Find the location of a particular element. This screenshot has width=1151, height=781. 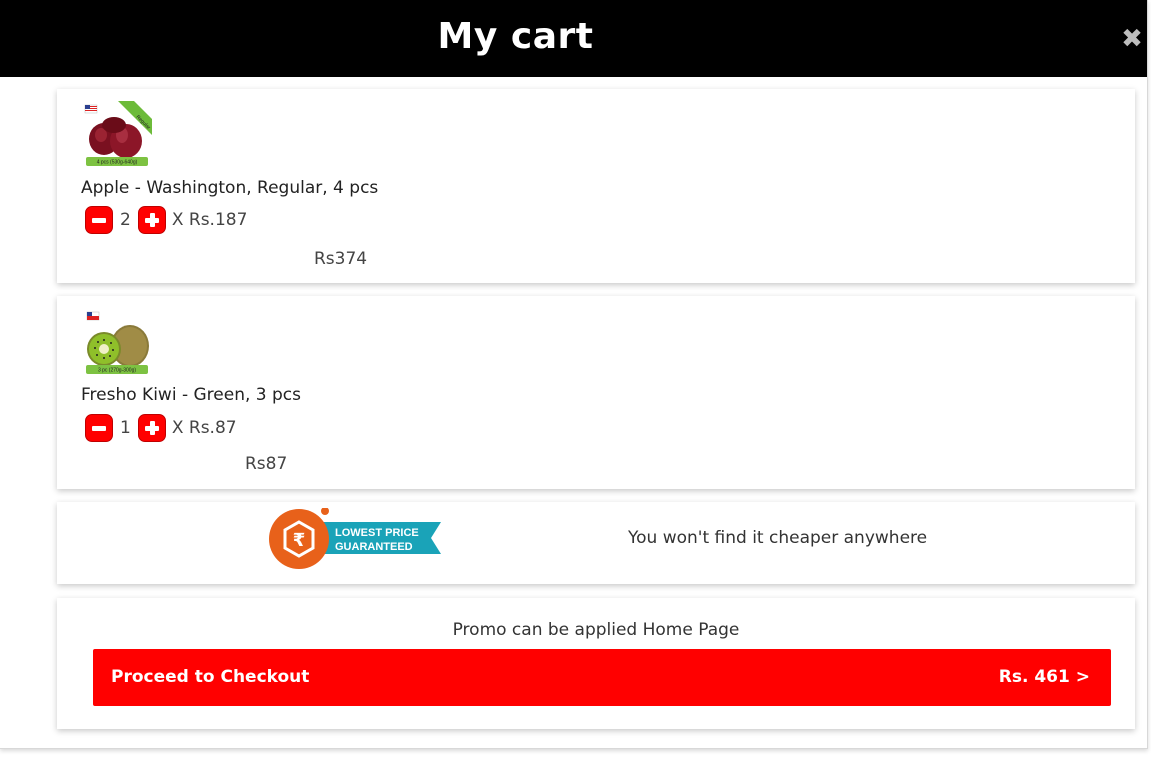

close-icon: ✖ is located at coordinates (1132, 39).